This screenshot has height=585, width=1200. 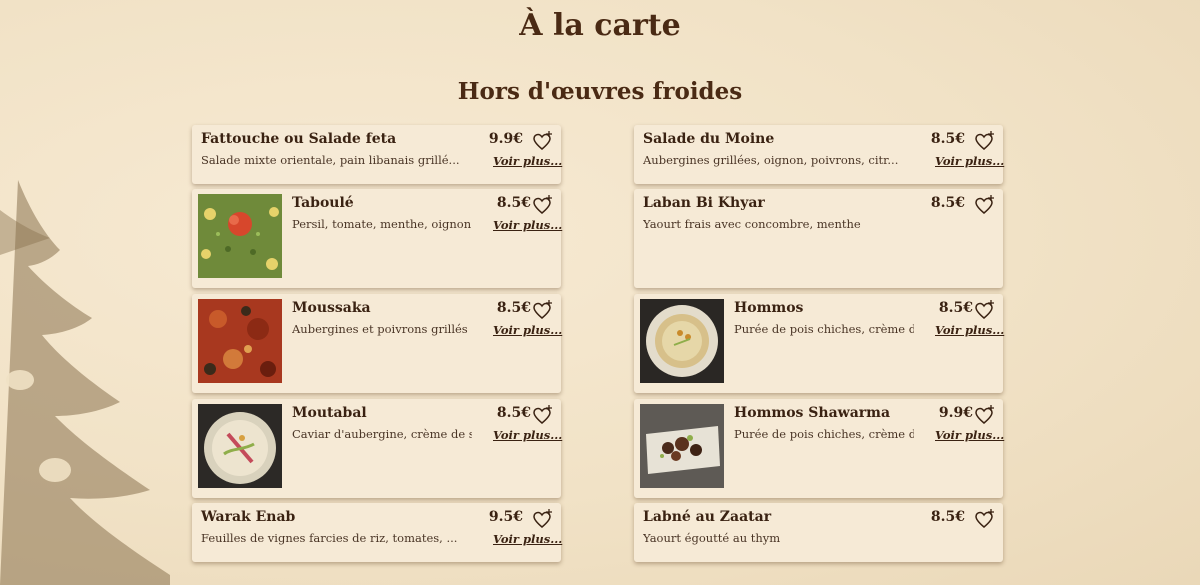 I want to click on dish-name: Warak Enab, so click(x=248, y=517).